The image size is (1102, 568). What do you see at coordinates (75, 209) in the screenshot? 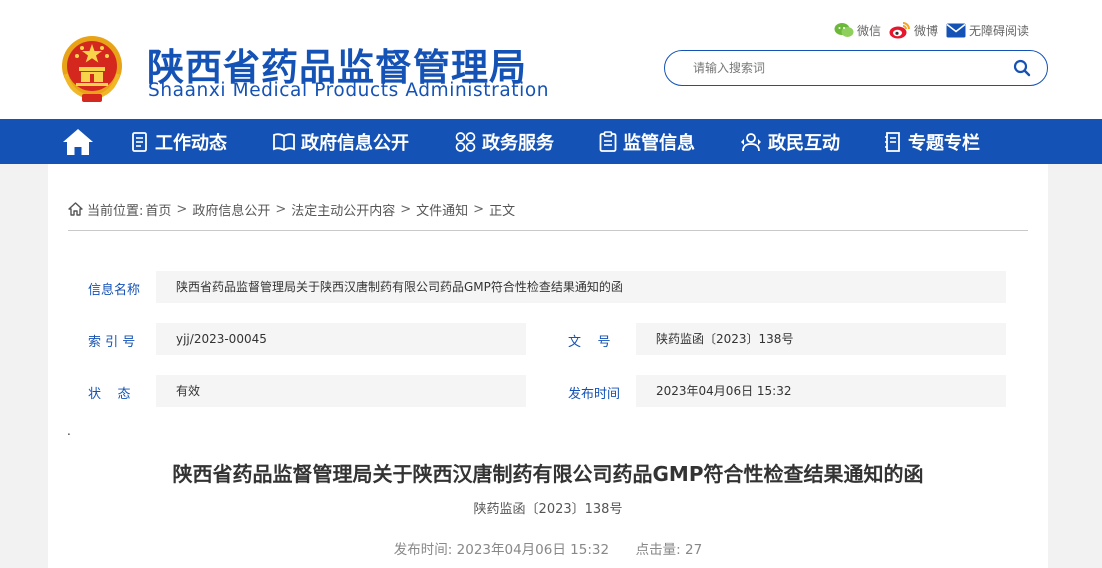
I see `home-outline-icon` at bounding box center [75, 209].